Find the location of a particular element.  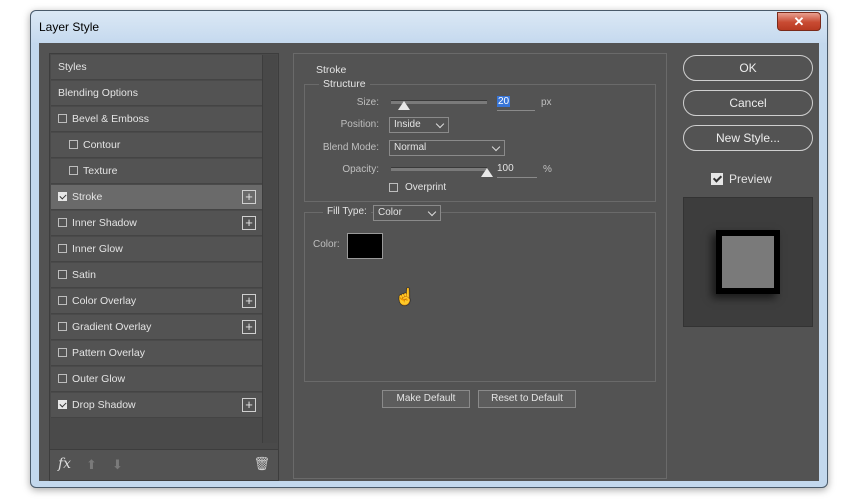

size-unit: px is located at coordinates (546, 102).